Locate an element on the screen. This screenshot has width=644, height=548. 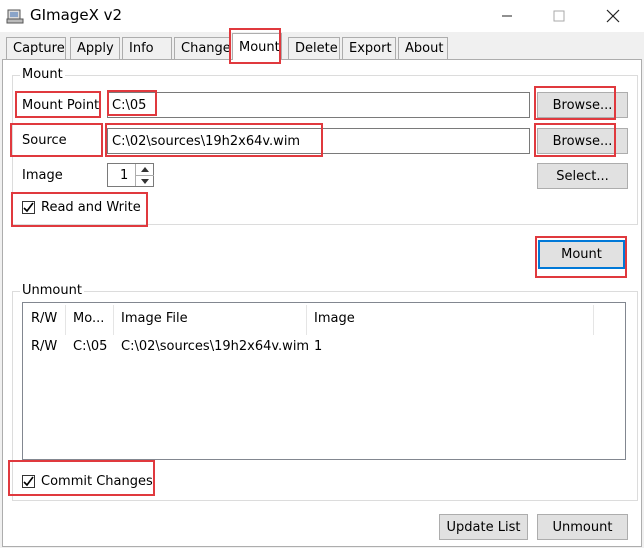
app-icon is located at coordinates (15, 16).